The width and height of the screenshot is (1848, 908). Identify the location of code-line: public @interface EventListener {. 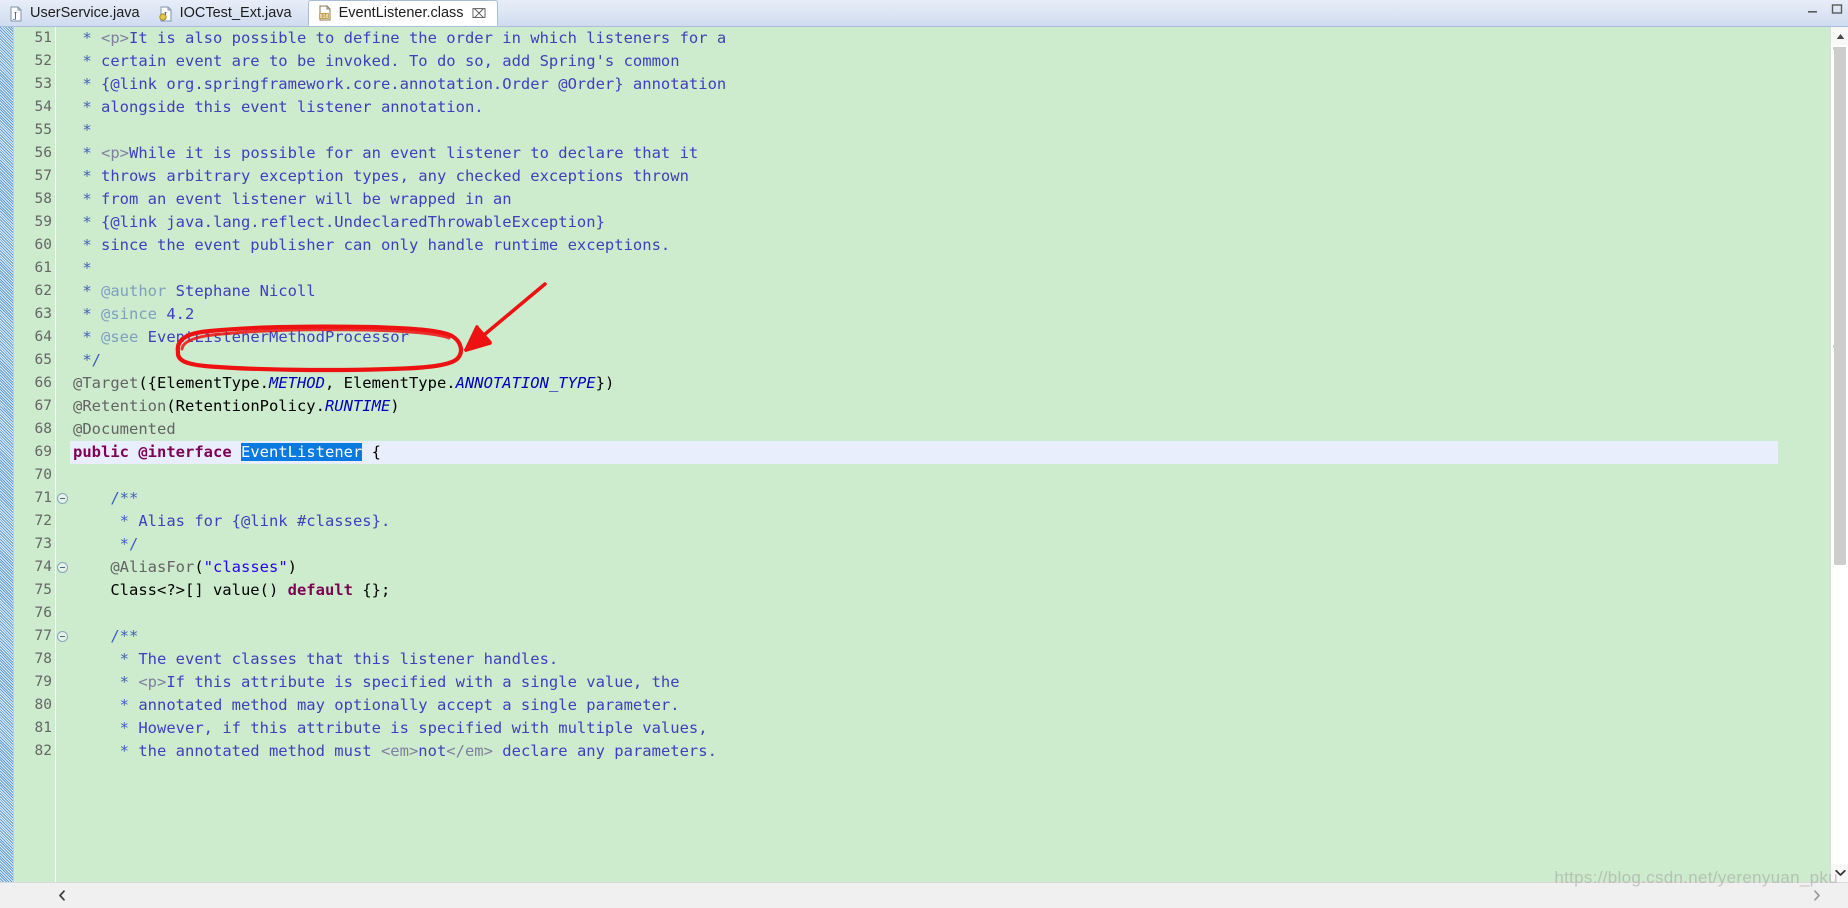
(924, 452).